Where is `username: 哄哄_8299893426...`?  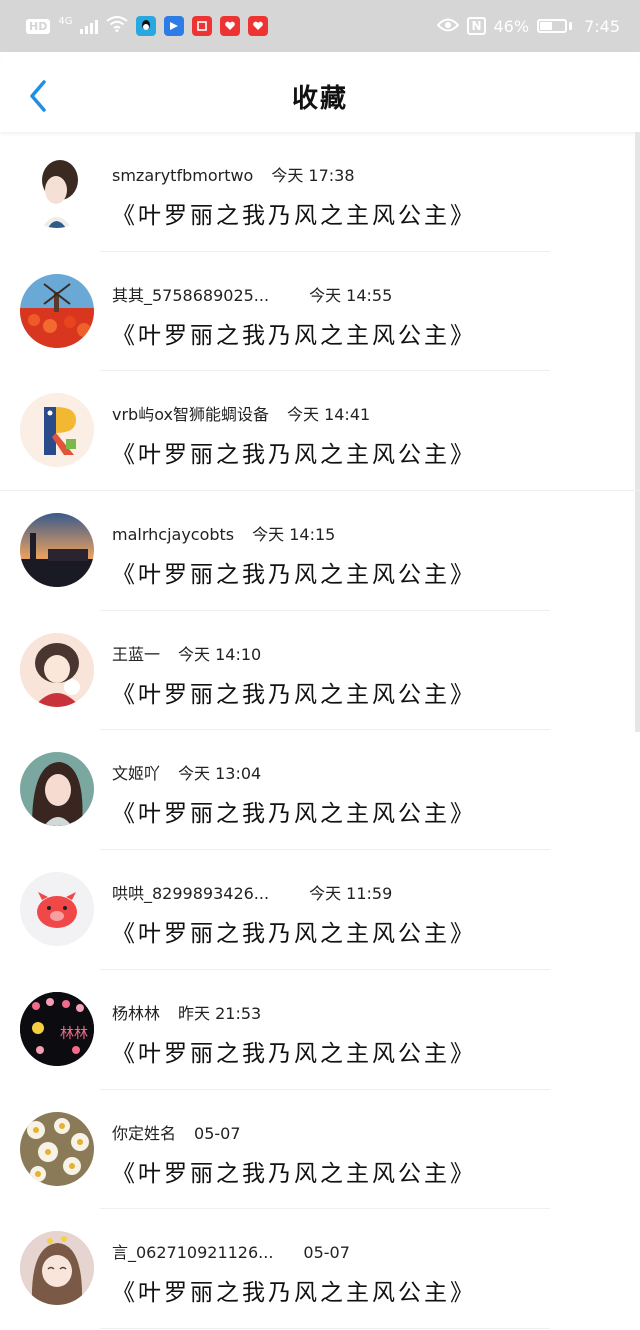
username: 哄哄_8299893426... is located at coordinates (191, 894).